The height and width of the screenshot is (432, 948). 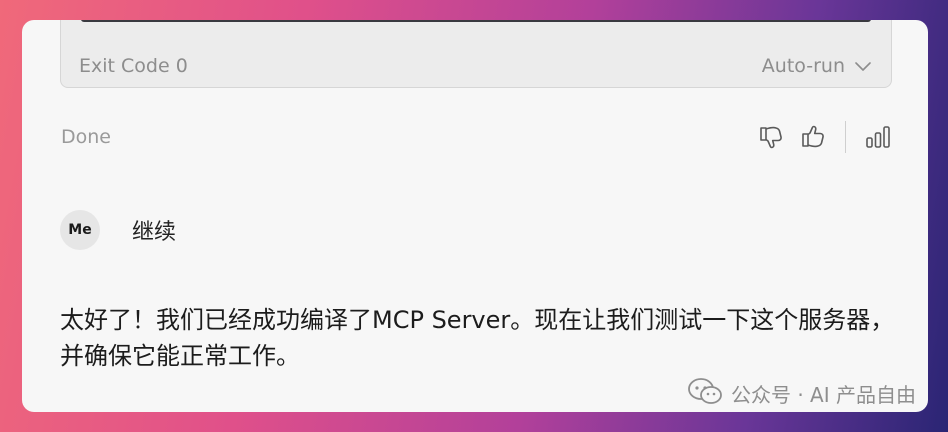 What do you see at coordinates (705, 393) in the screenshot?
I see `wechat-icon` at bounding box center [705, 393].